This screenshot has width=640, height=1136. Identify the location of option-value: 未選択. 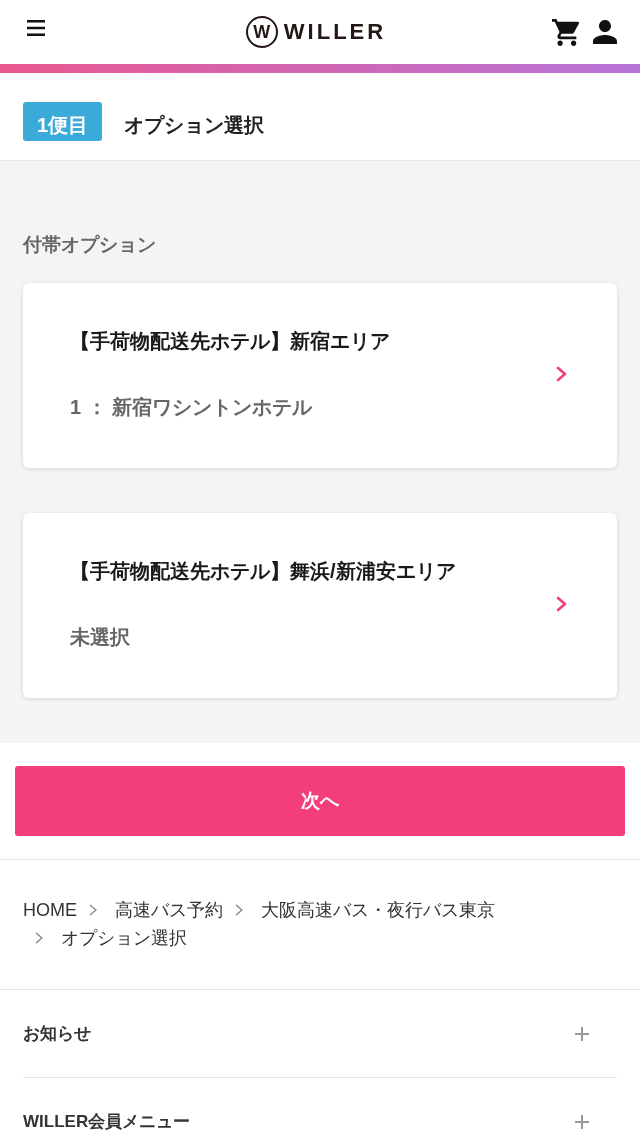
(100, 637).